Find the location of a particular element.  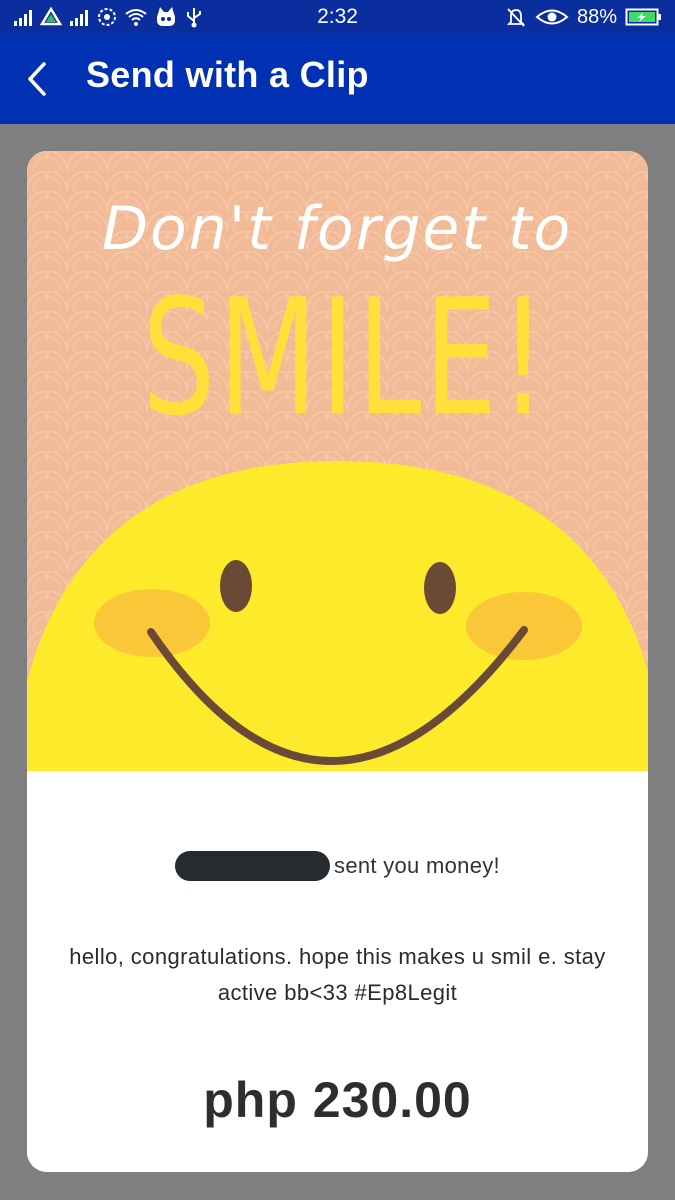

left-eye is located at coordinates (236, 586).